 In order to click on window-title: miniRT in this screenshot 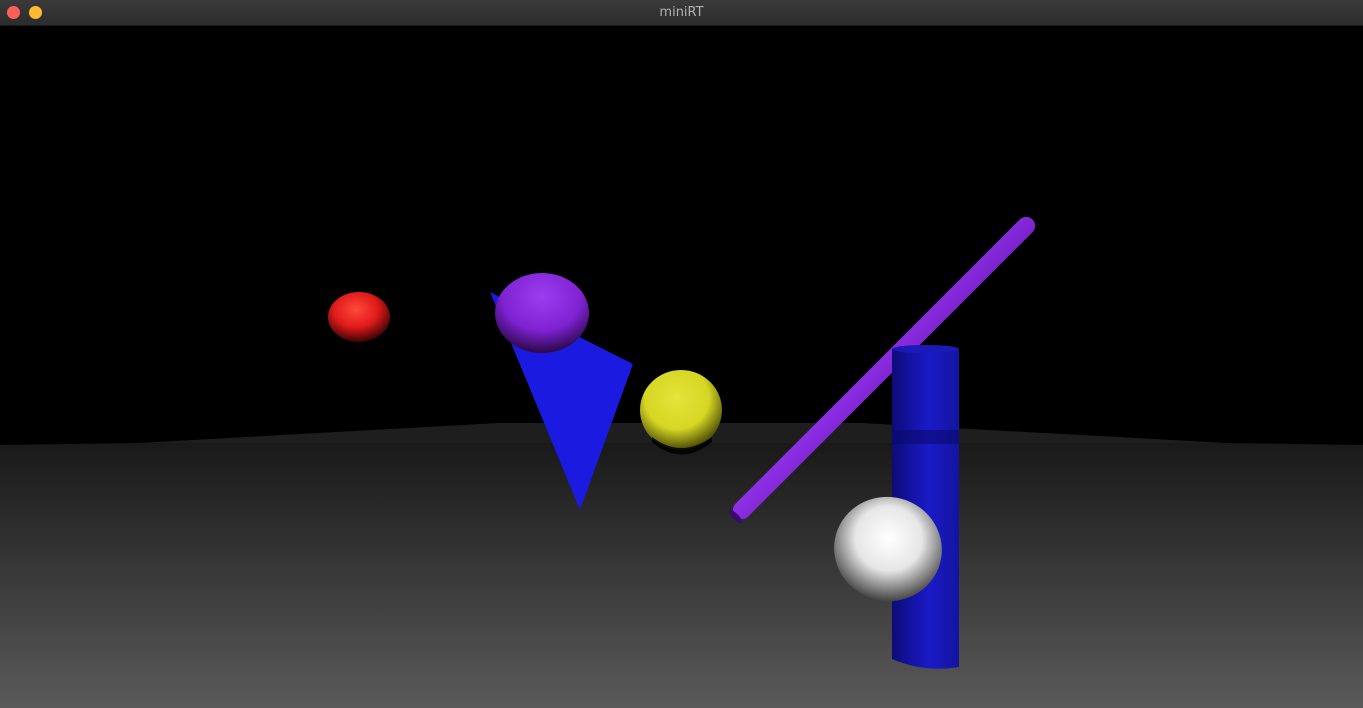, I will do `click(681, 12)`.